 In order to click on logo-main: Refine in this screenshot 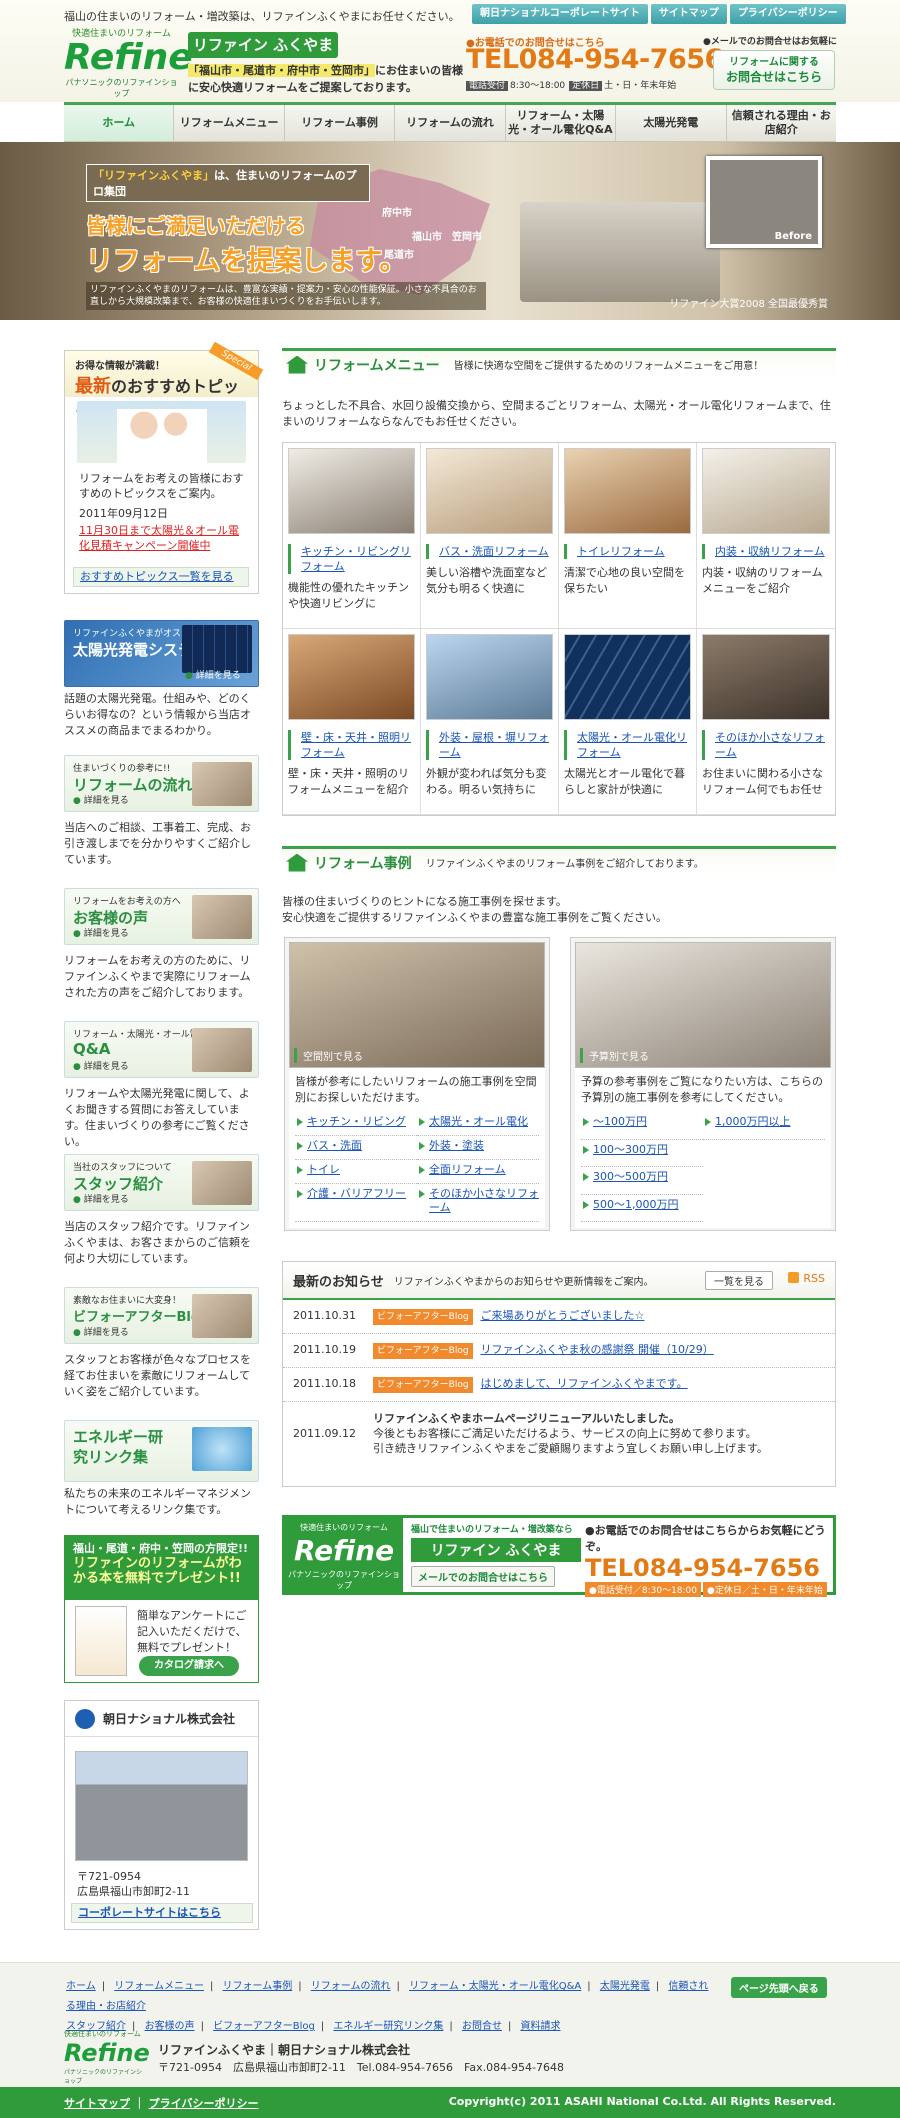, I will do `click(128, 57)`.